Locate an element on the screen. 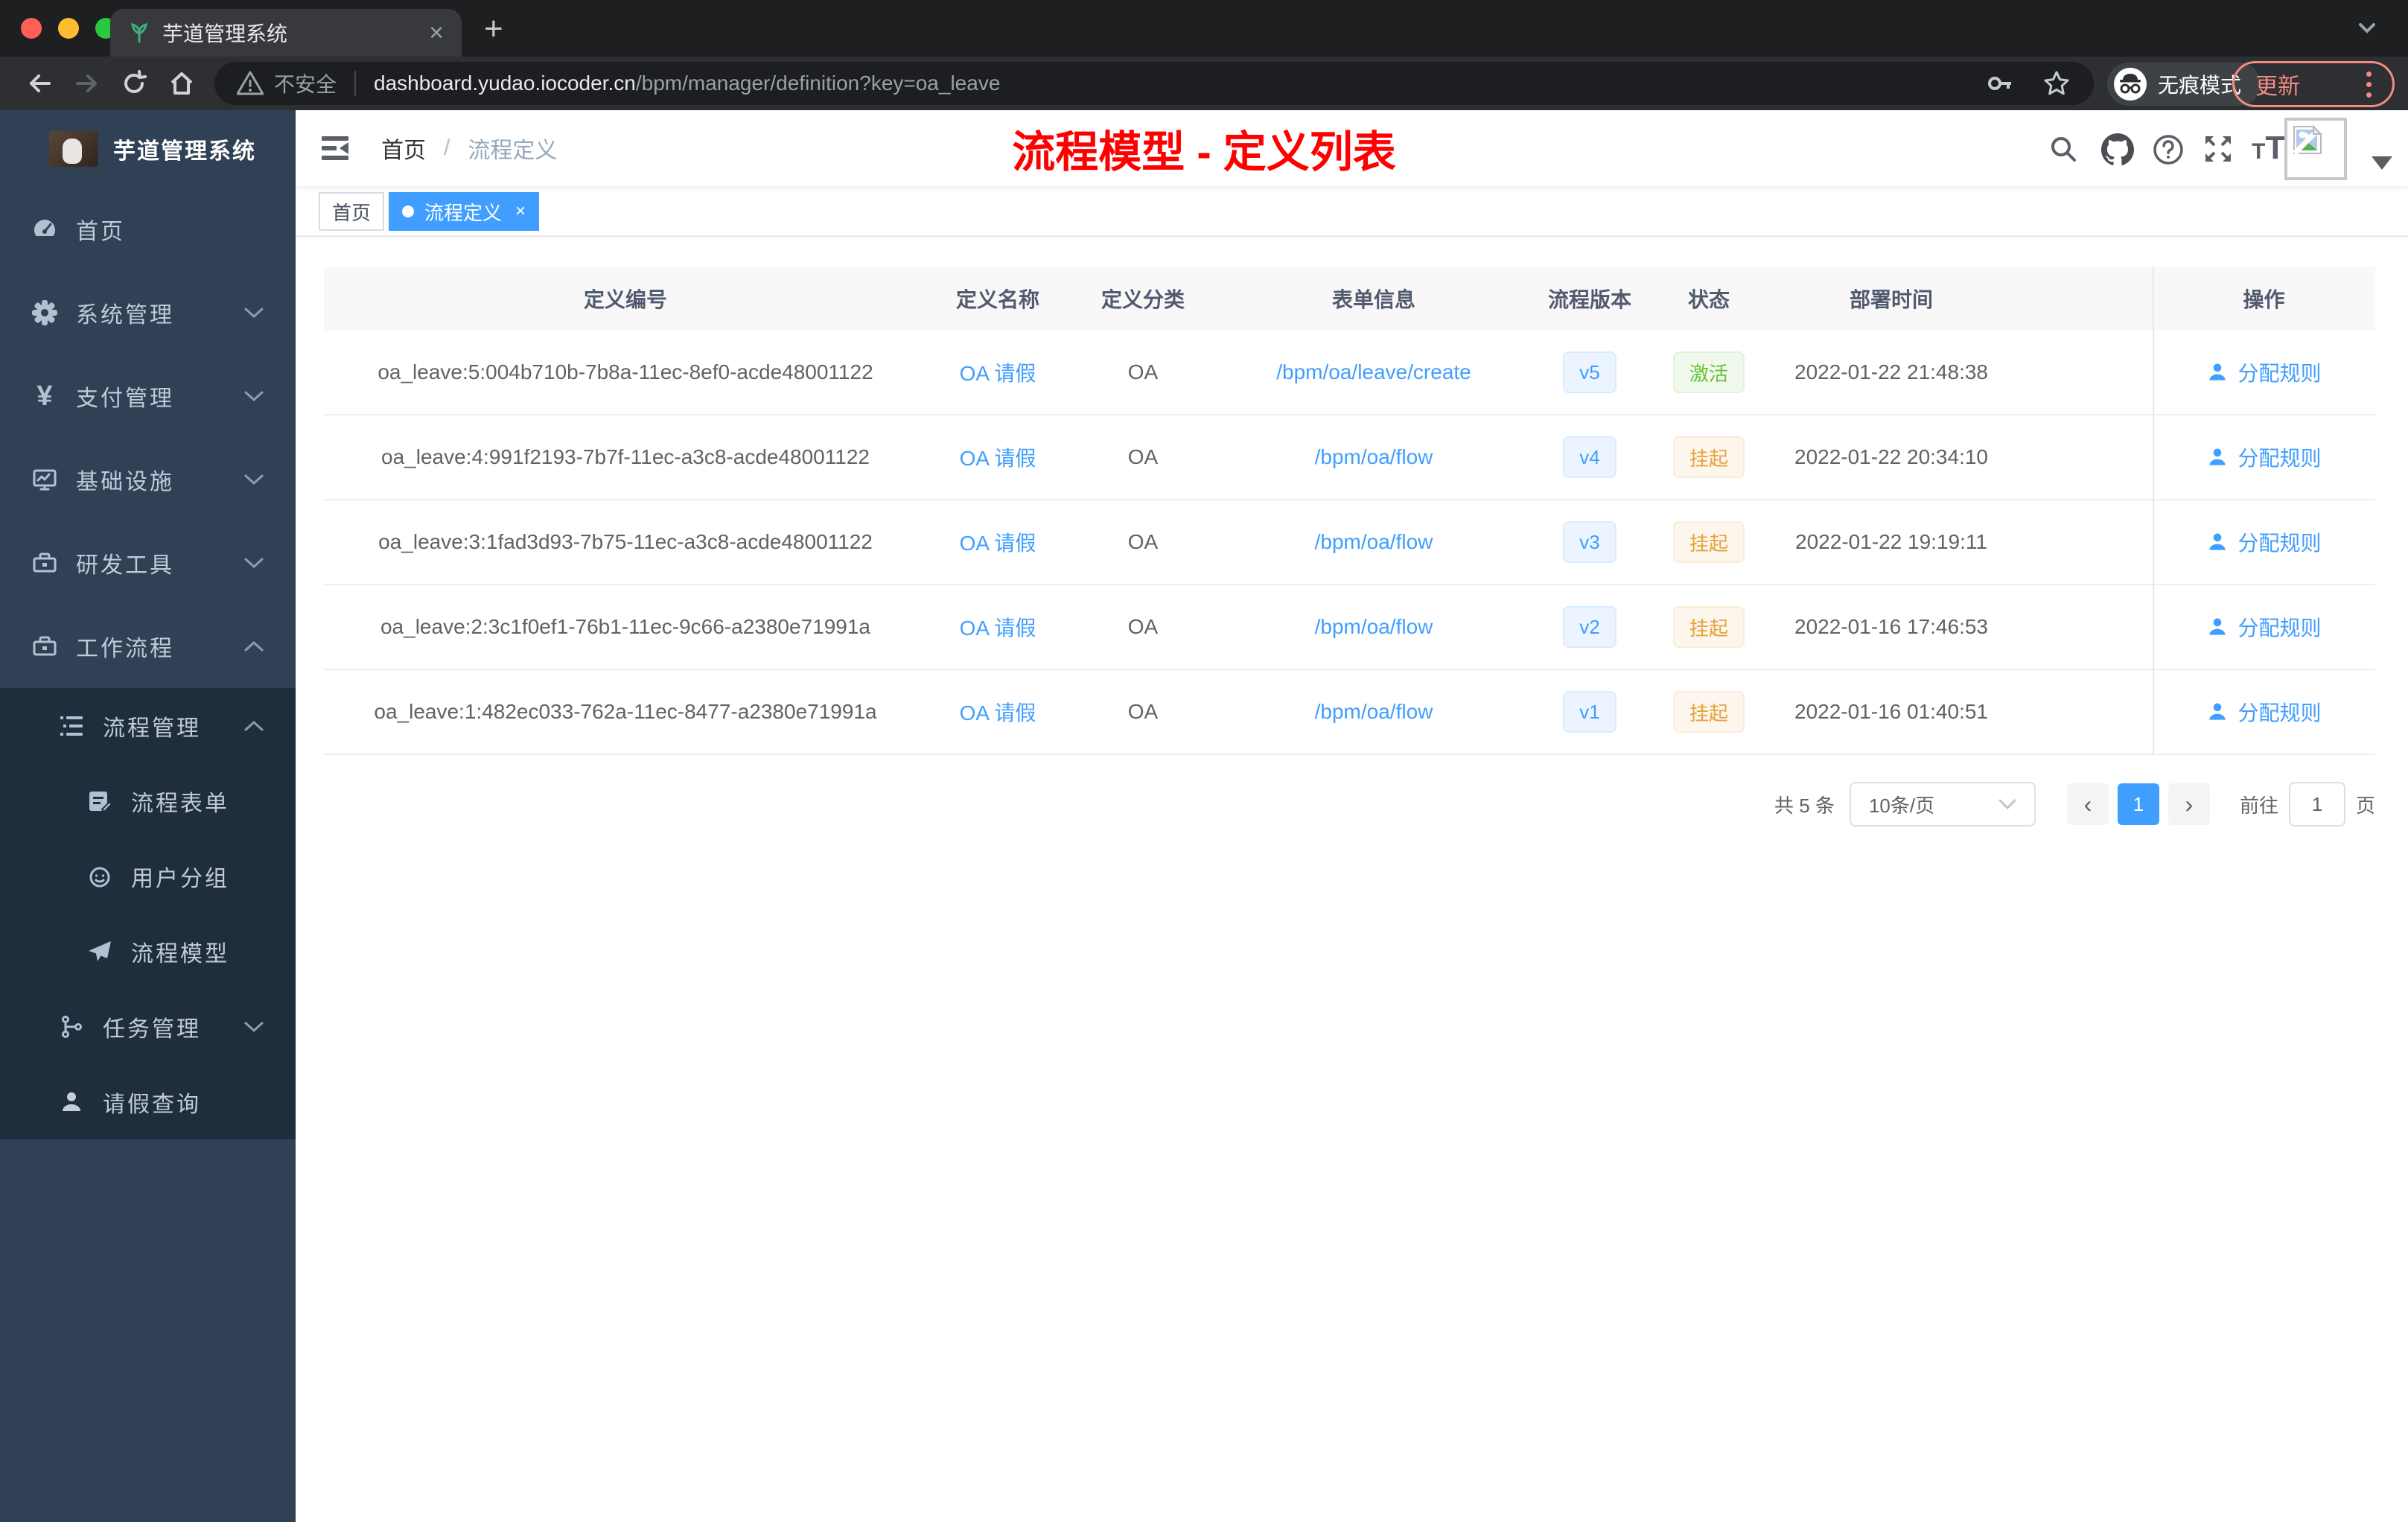 This screenshot has width=2408, height=1522. breadcrumb-home: 首页 is located at coordinates (403, 148).